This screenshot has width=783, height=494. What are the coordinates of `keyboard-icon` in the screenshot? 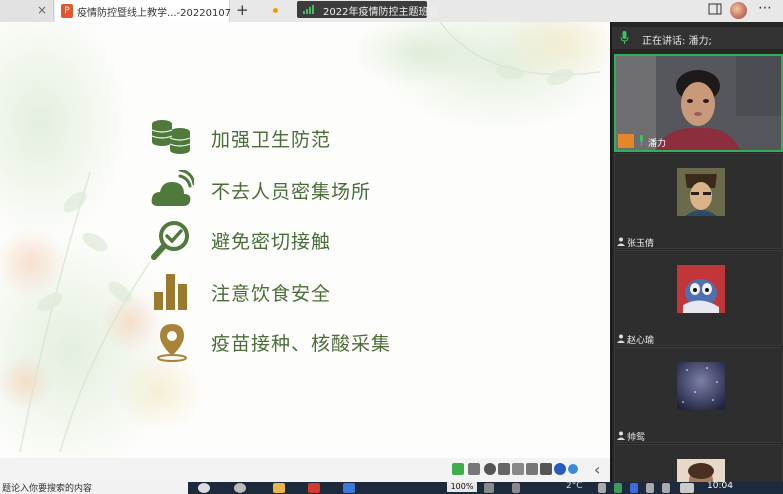 It's located at (474, 469).